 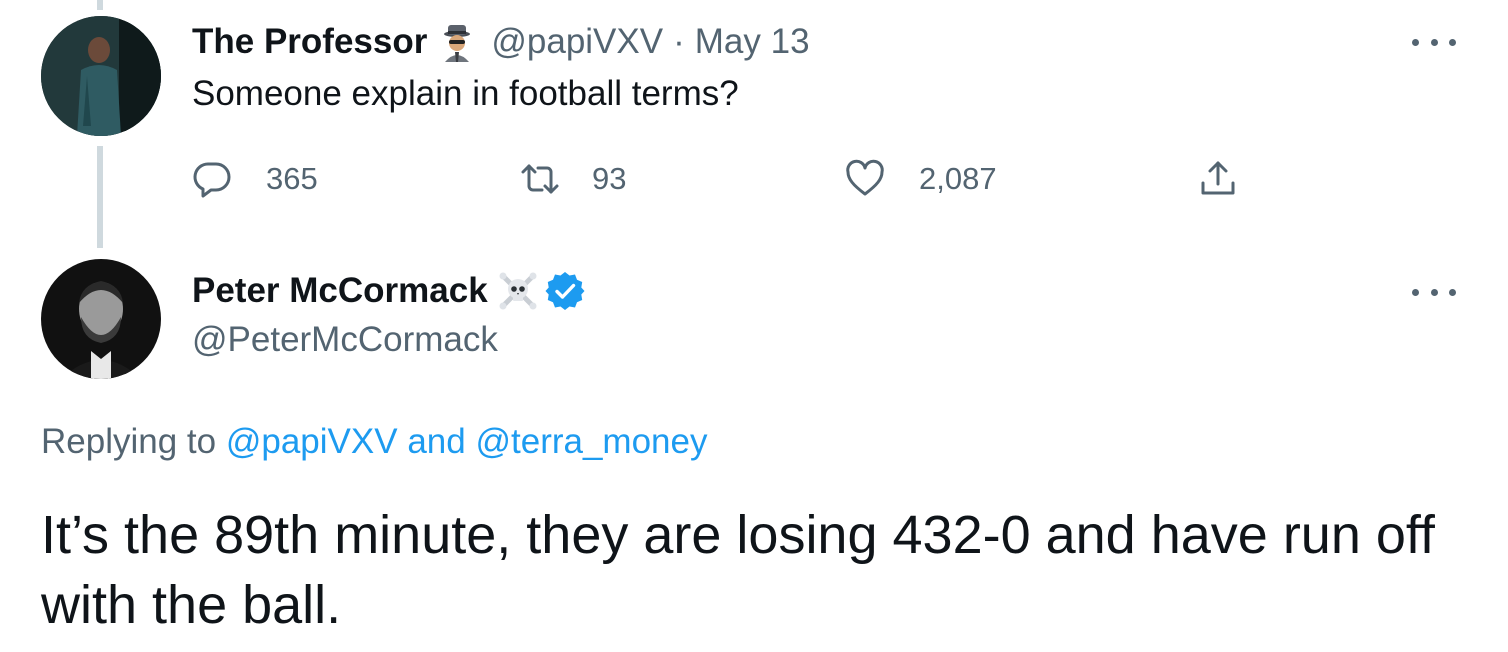 I want to click on reply-button: 365, so click(x=255, y=179).